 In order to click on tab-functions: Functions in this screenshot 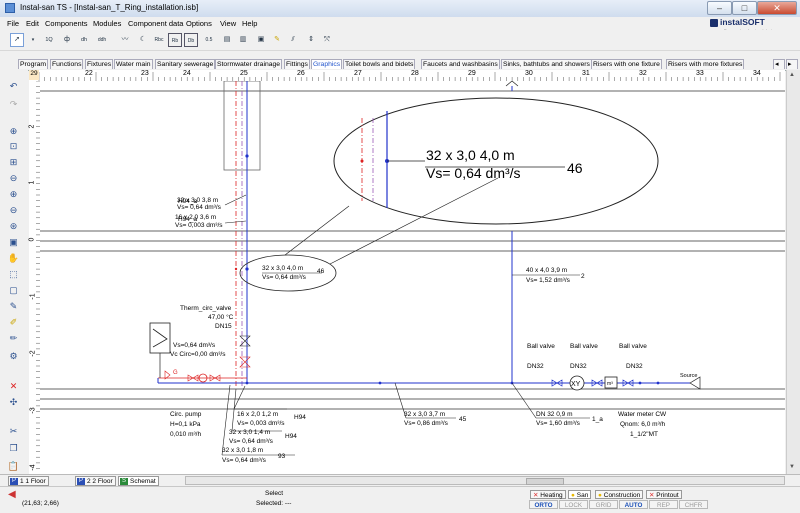, I will do `click(67, 64)`.